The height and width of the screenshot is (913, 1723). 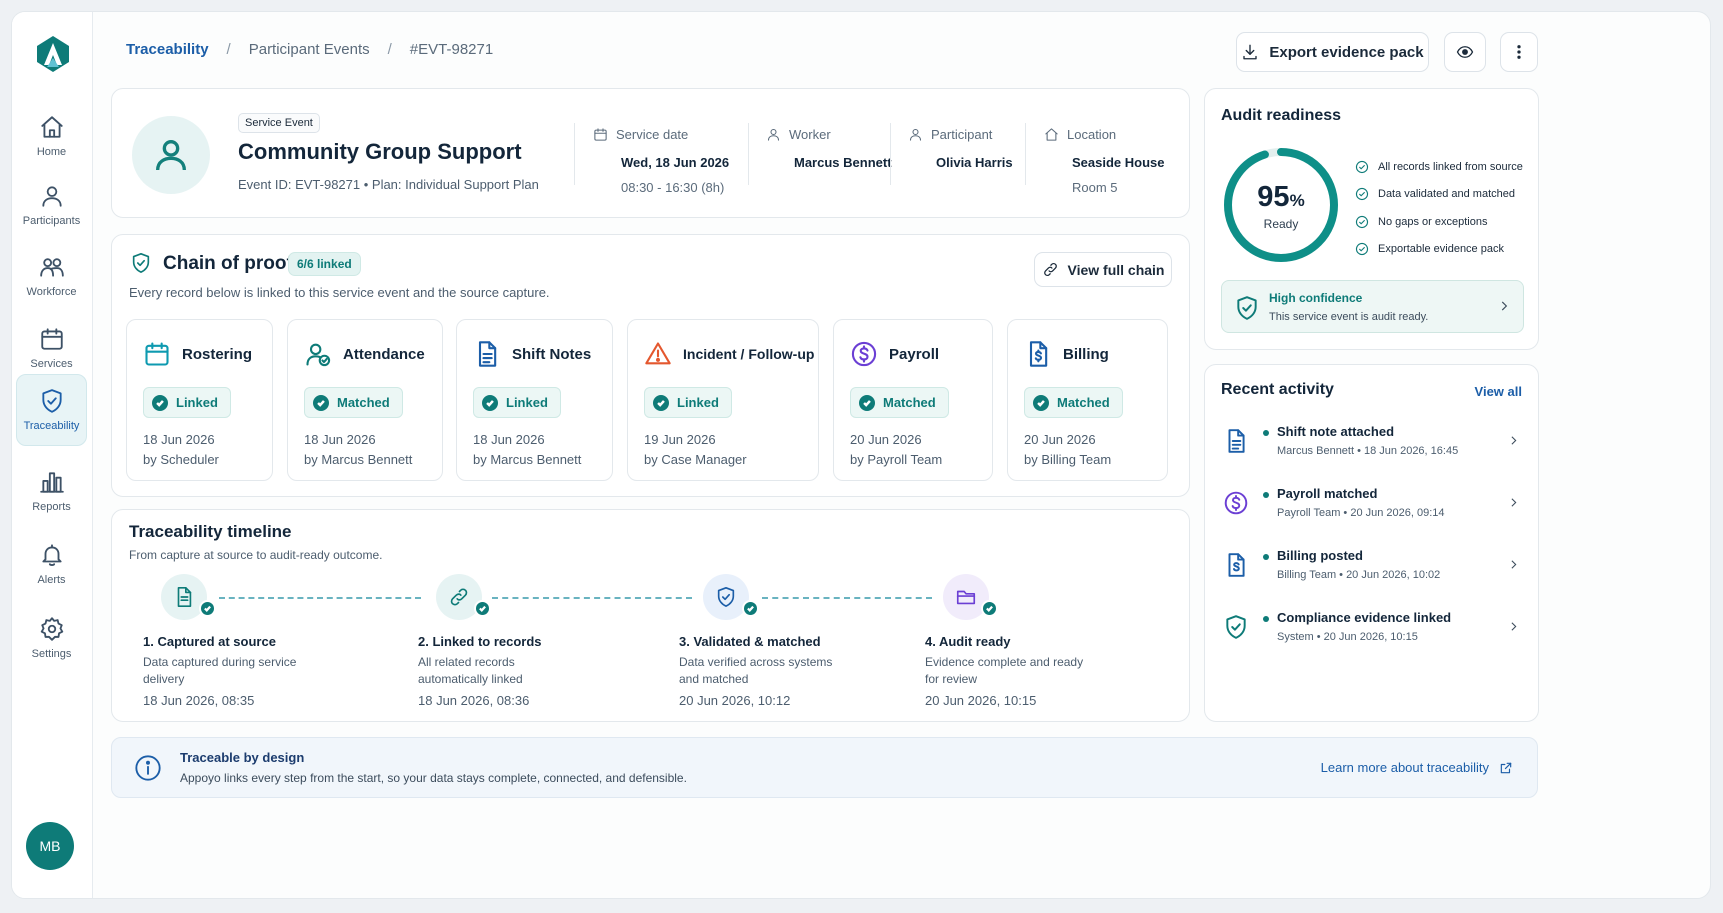 What do you see at coordinates (1346, 52) in the screenshot?
I see `export-evidence-label: Export evidence pack` at bounding box center [1346, 52].